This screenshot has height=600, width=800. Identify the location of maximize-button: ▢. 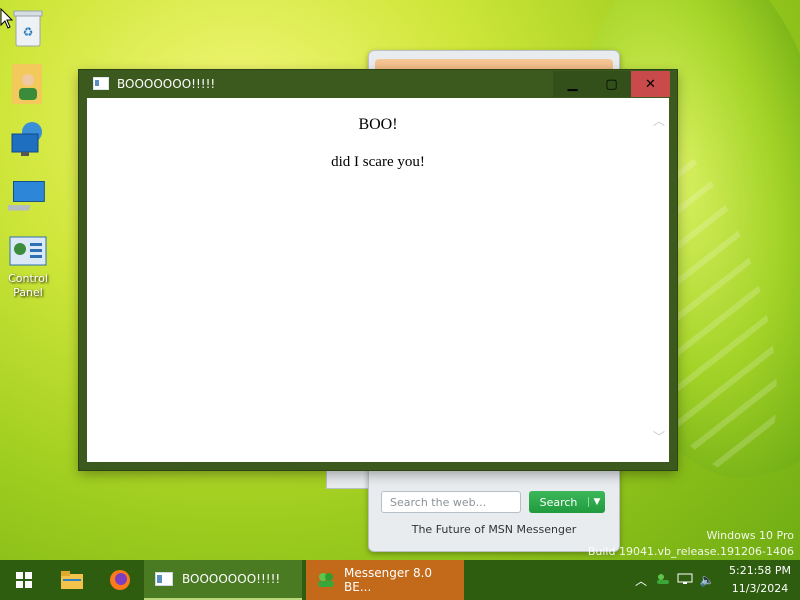
(611, 84).